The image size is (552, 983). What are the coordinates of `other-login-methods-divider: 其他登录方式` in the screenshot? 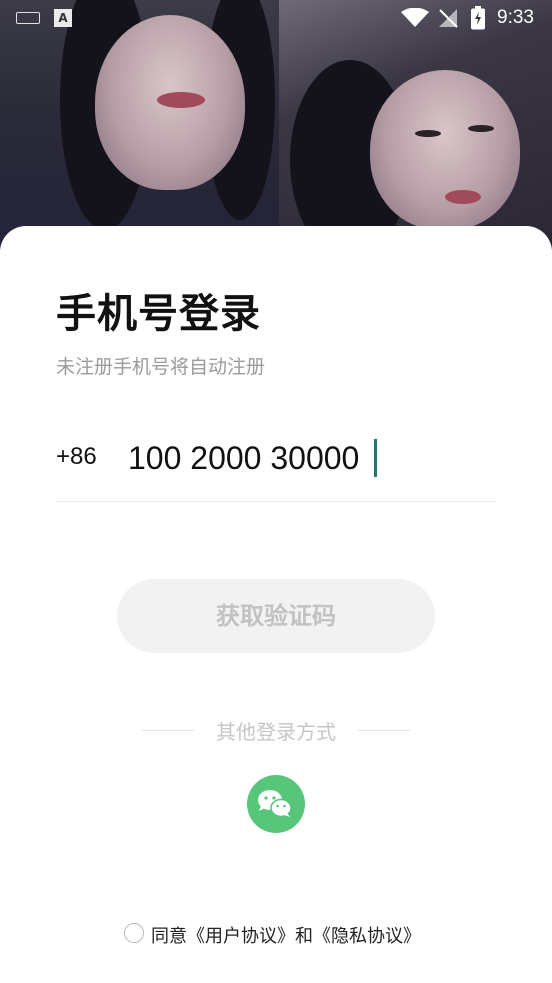 It's located at (276, 731).